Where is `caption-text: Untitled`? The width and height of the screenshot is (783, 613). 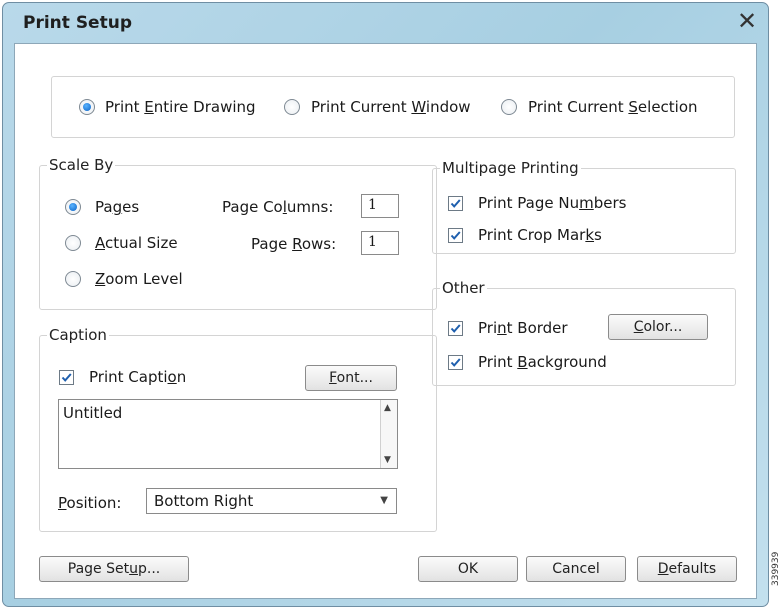
caption-text: Untitled is located at coordinates (93, 413).